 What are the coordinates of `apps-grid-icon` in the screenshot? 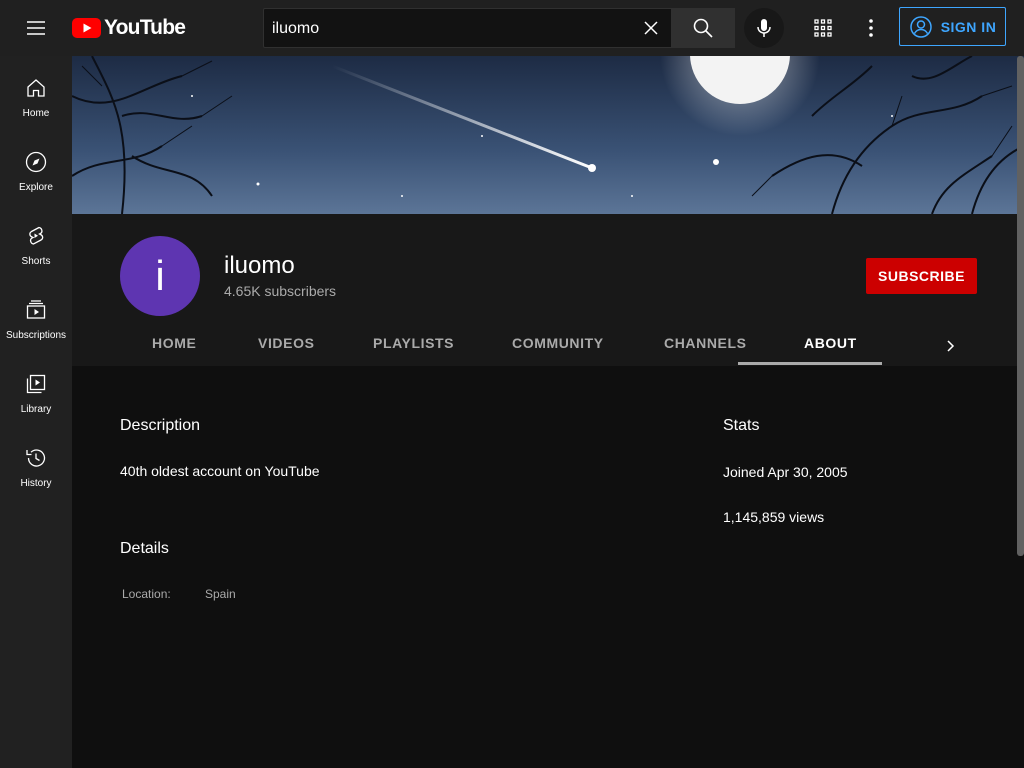 It's located at (823, 28).